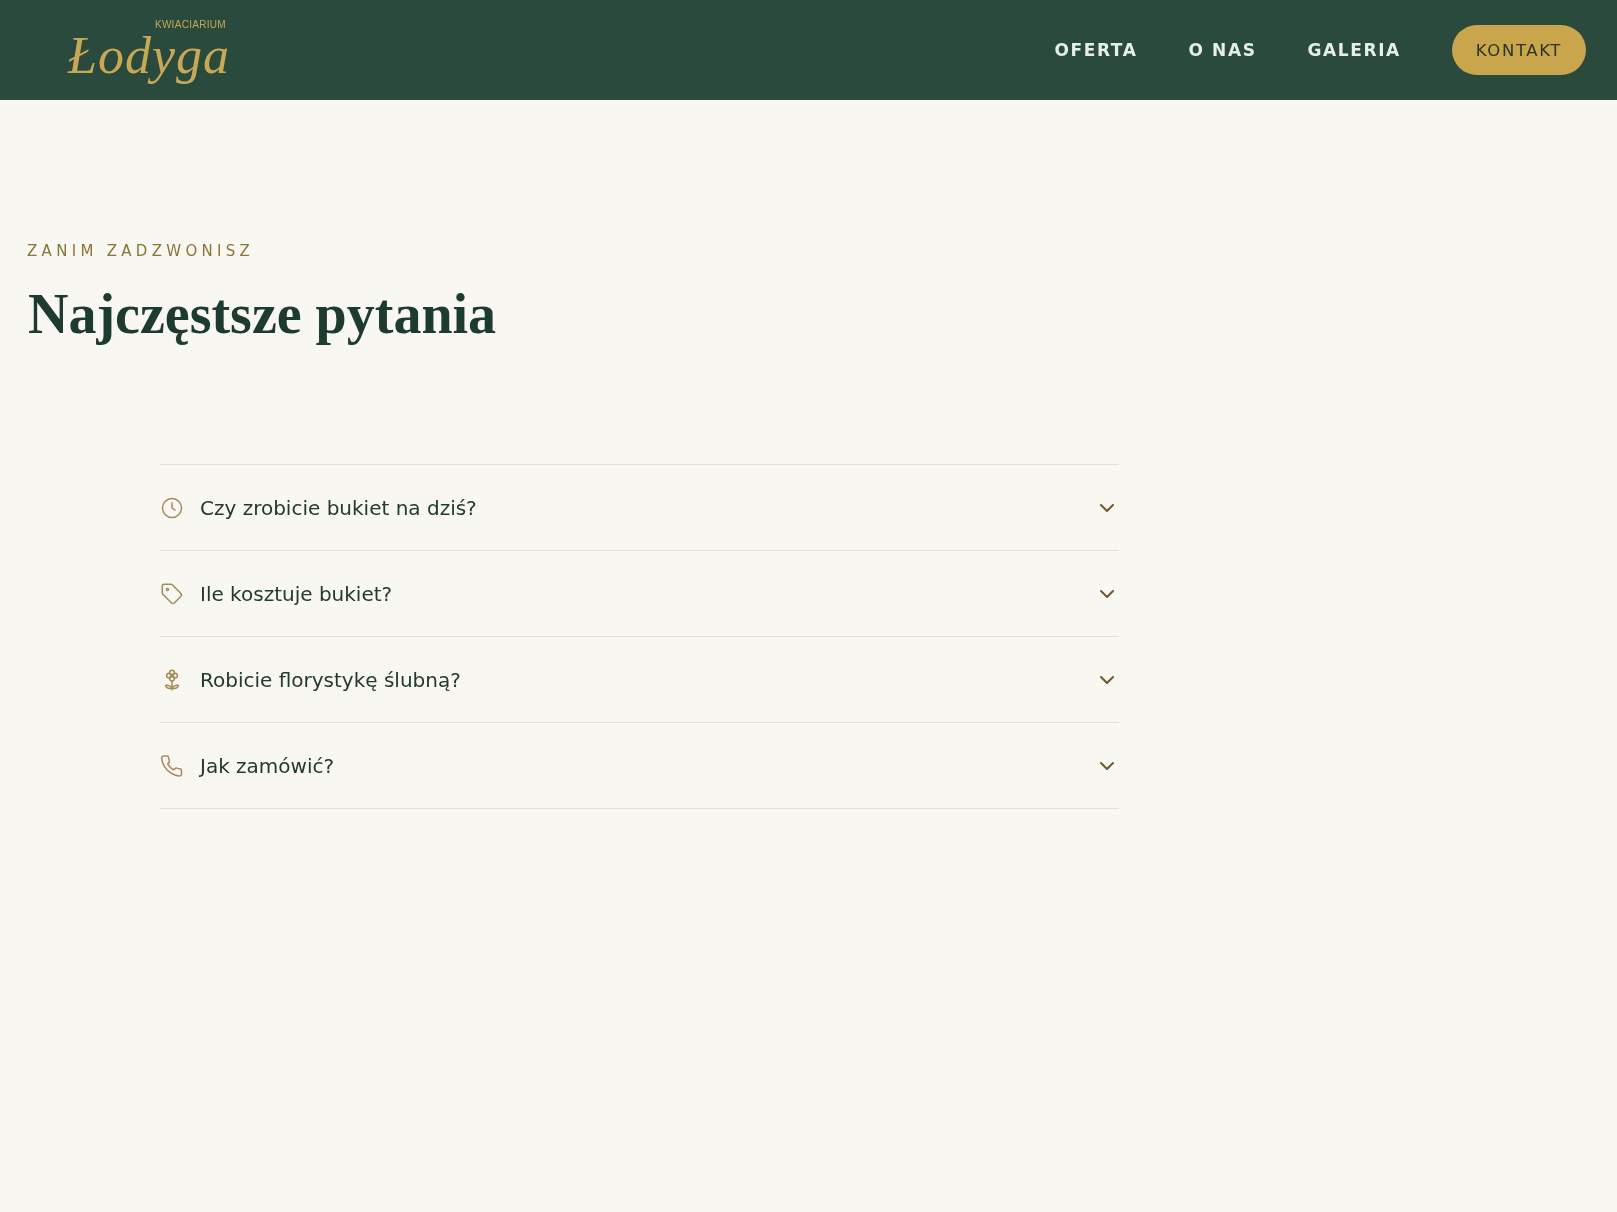 Image resolution: width=1617 pixels, height=1212 pixels. What do you see at coordinates (1518, 50) in the screenshot?
I see `contact-button: KONTAKT` at bounding box center [1518, 50].